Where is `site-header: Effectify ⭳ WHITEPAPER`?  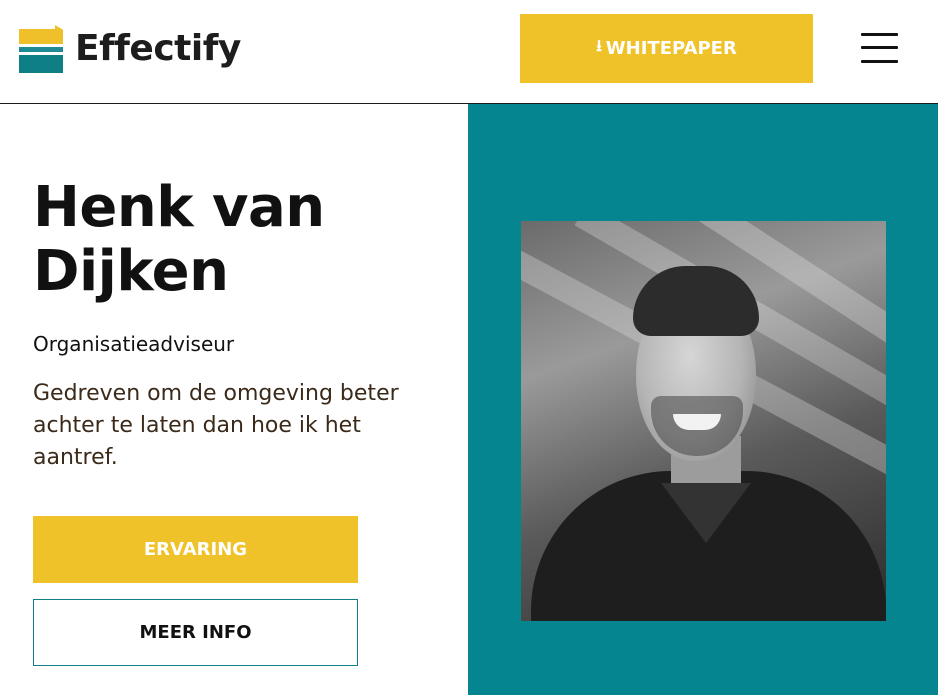 site-header: Effectify ⭳ WHITEPAPER is located at coordinates (469, 52).